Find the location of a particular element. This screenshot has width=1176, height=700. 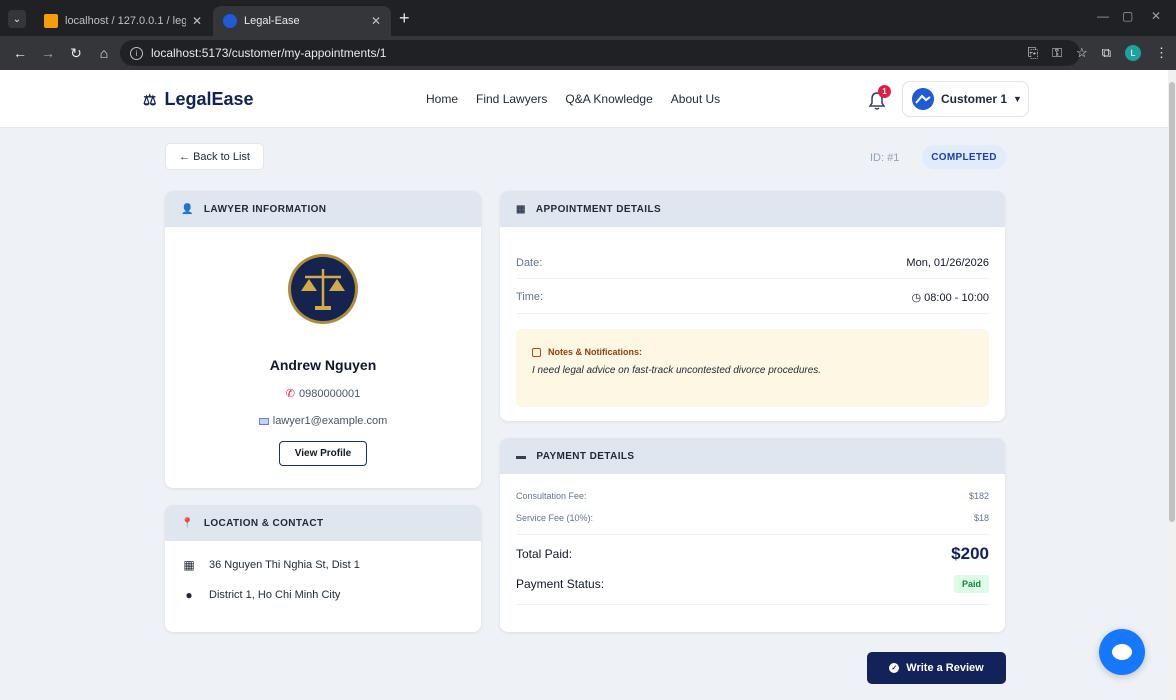

consultation-fee-label: Consultation Fee: is located at coordinates (551, 496).